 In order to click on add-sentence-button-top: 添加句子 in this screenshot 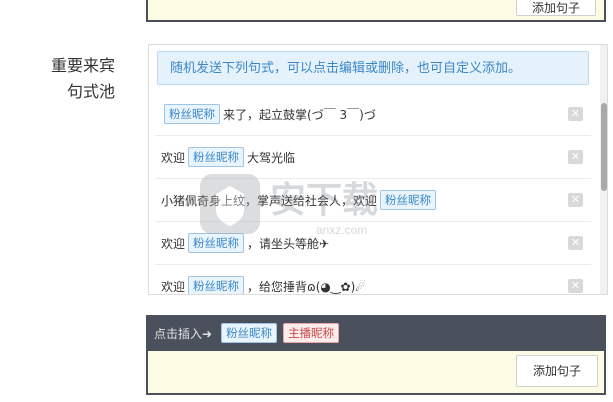, I will do `click(556, 8)`.